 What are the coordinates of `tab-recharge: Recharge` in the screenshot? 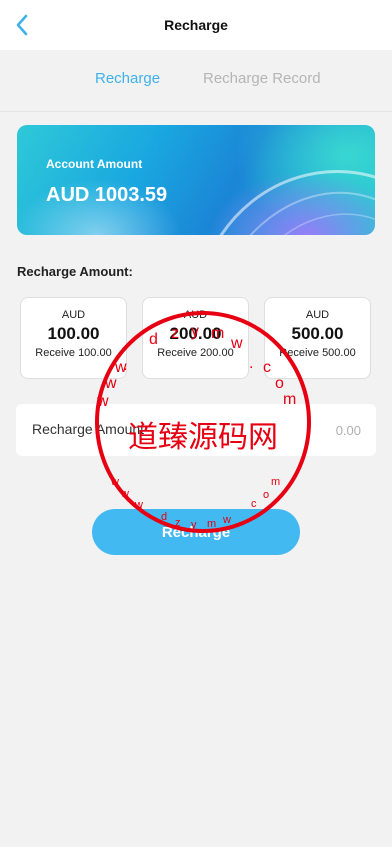 It's located at (127, 78).